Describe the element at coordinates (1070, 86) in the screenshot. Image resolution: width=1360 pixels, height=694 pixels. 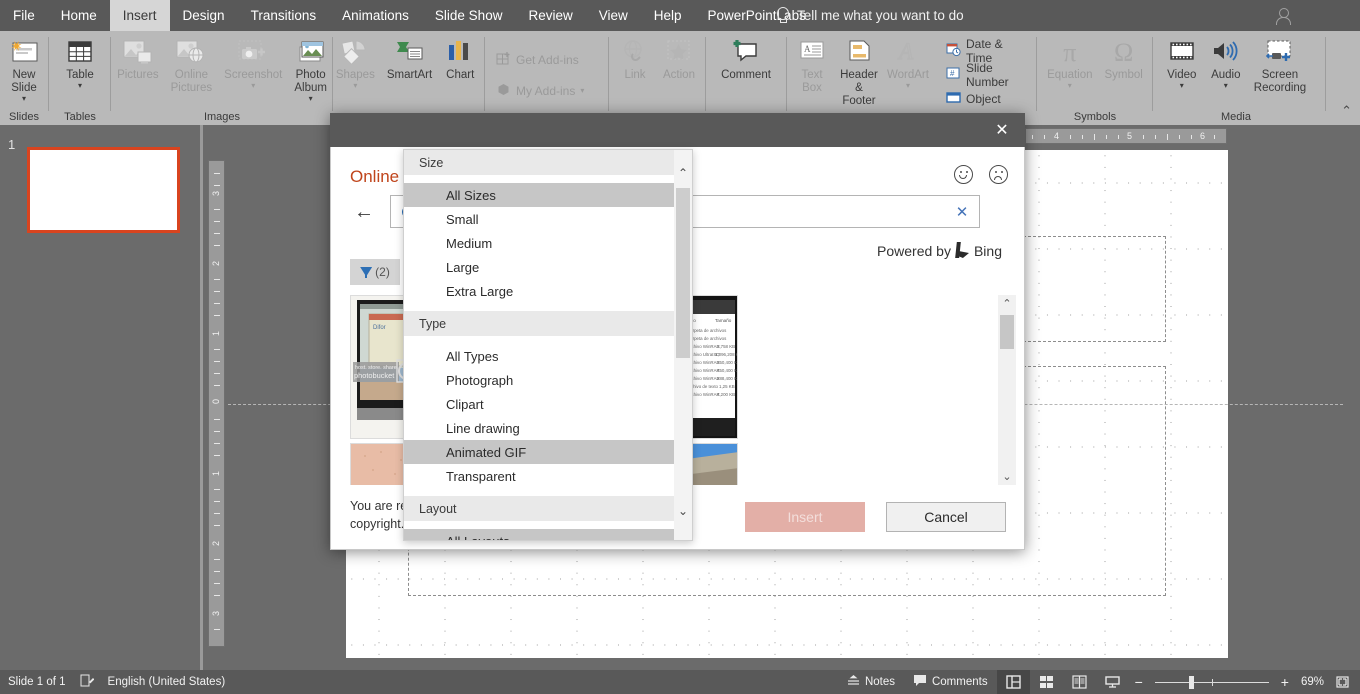
I see `equation-caret-icon: ▾` at that location.